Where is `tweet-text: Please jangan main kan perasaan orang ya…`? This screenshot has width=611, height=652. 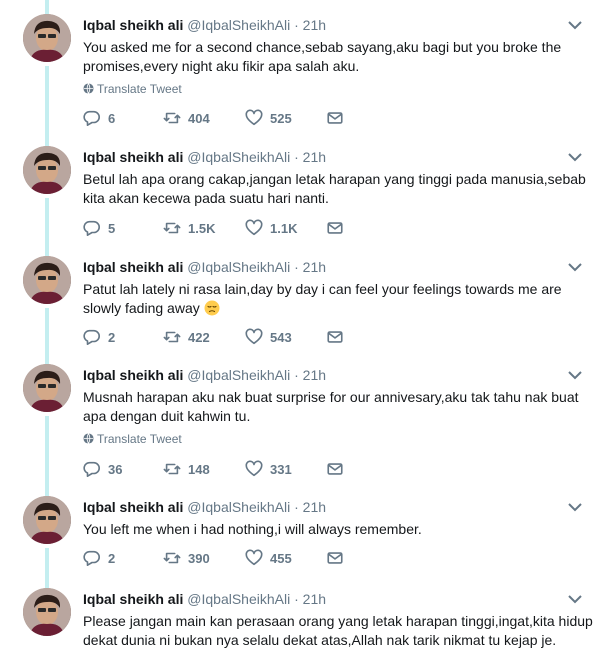
tweet-text: Please jangan main kan perasaan orang ya… is located at coordinates (338, 630).